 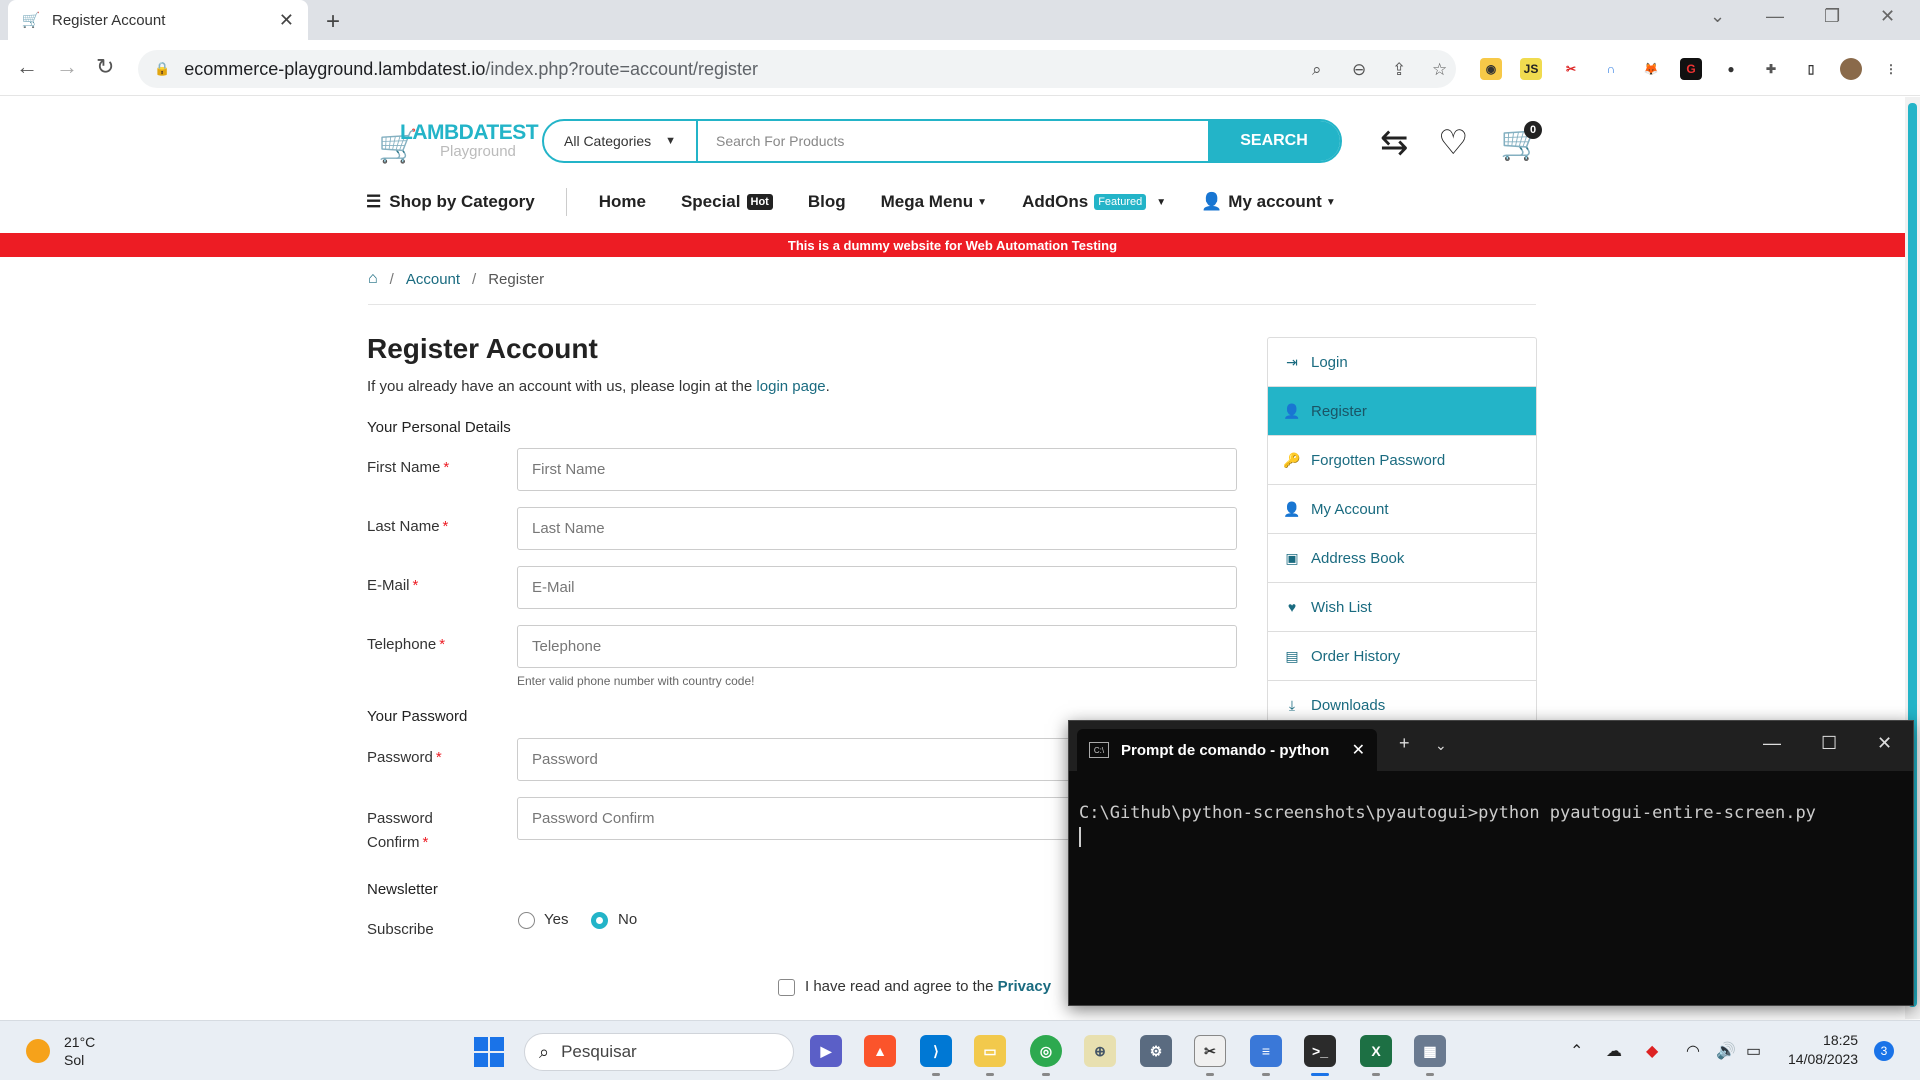 What do you see at coordinates (627, 919) in the screenshot?
I see `subscribe-no-label: No` at bounding box center [627, 919].